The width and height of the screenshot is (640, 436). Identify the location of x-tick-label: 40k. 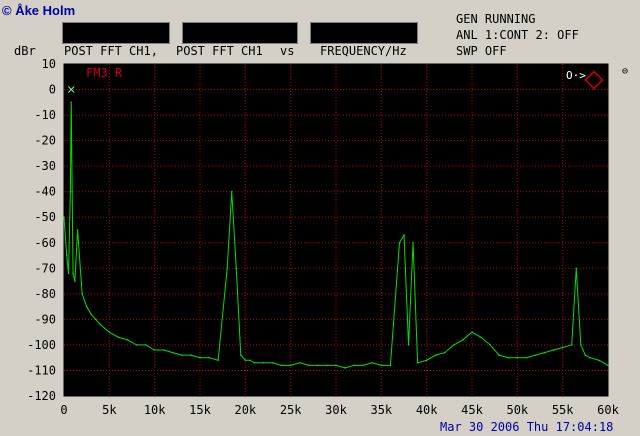
(427, 410).